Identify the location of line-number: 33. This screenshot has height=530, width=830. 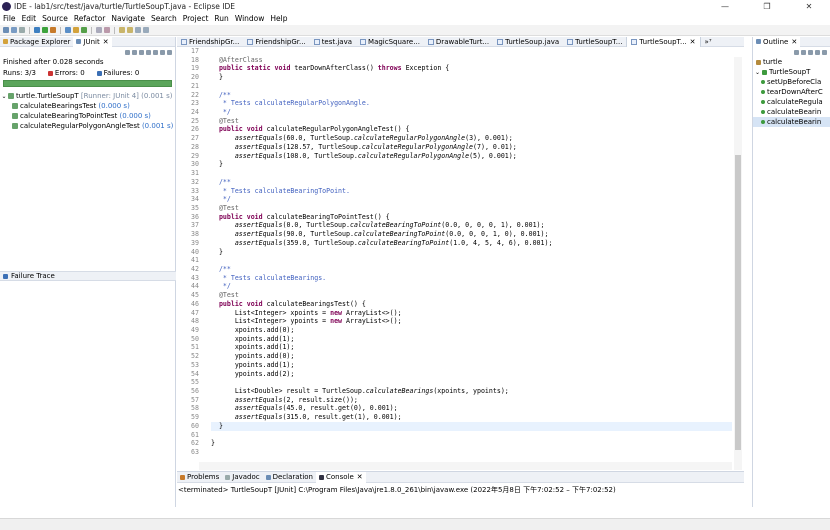
(195, 190).